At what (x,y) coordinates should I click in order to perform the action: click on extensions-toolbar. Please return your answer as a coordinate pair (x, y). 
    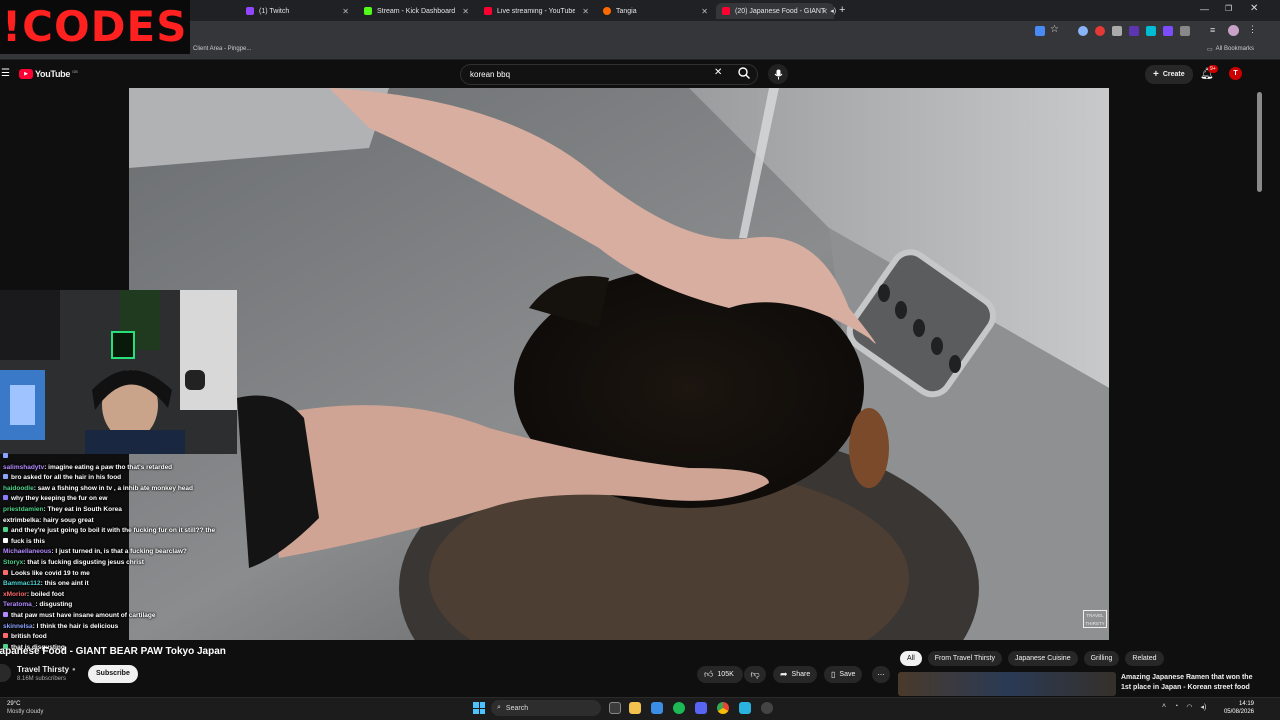
    Looking at the image, I should click on (1148, 31).